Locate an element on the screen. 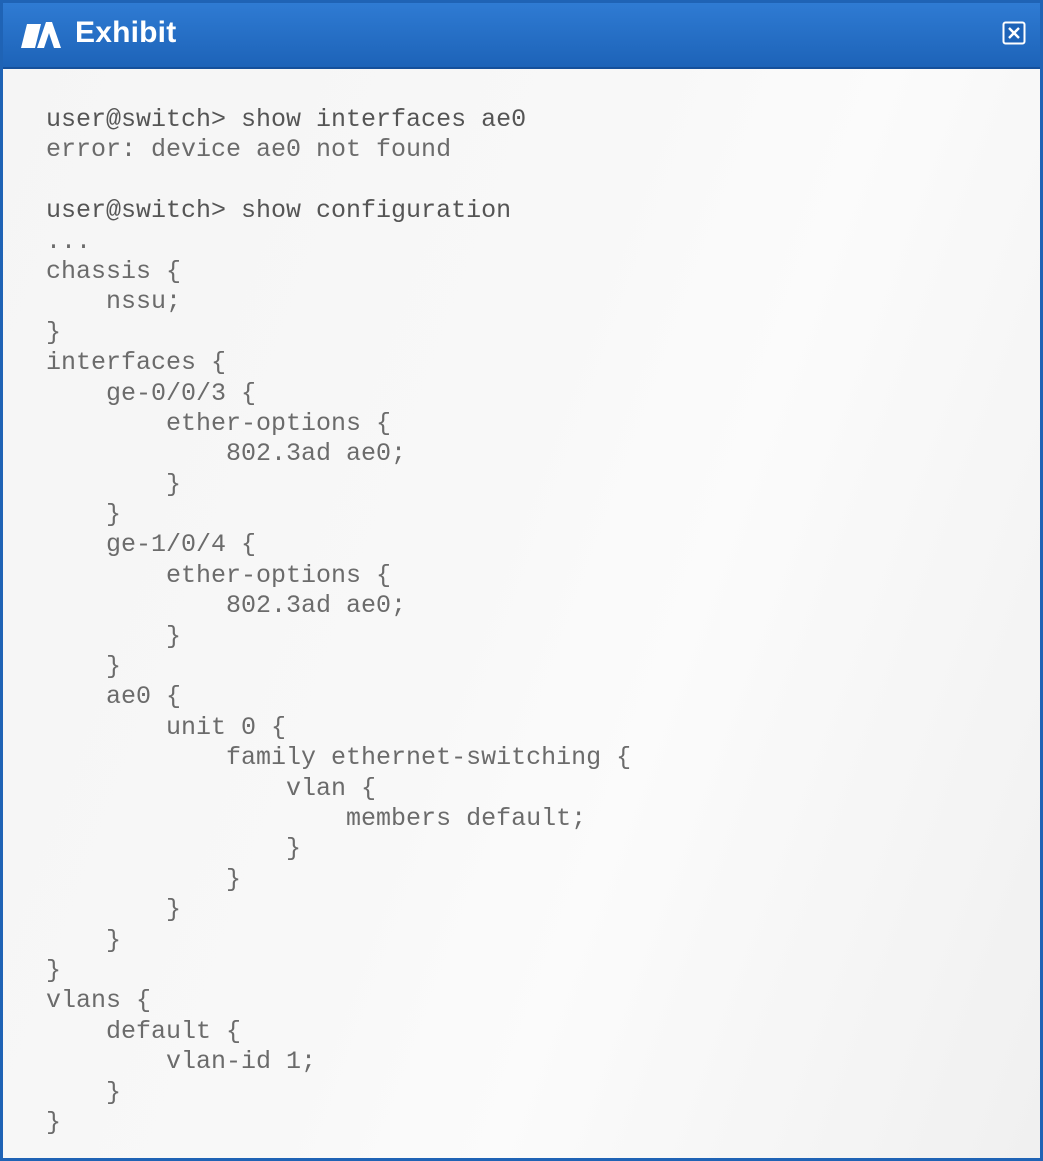 Image resolution: width=1043 pixels, height=1161 pixels. output-line: vlan { is located at coordinates (211, 788).